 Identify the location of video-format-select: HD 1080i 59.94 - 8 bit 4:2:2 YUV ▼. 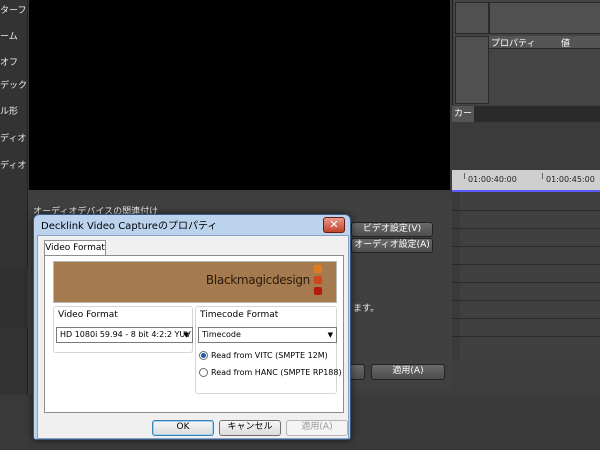
(124, 335).